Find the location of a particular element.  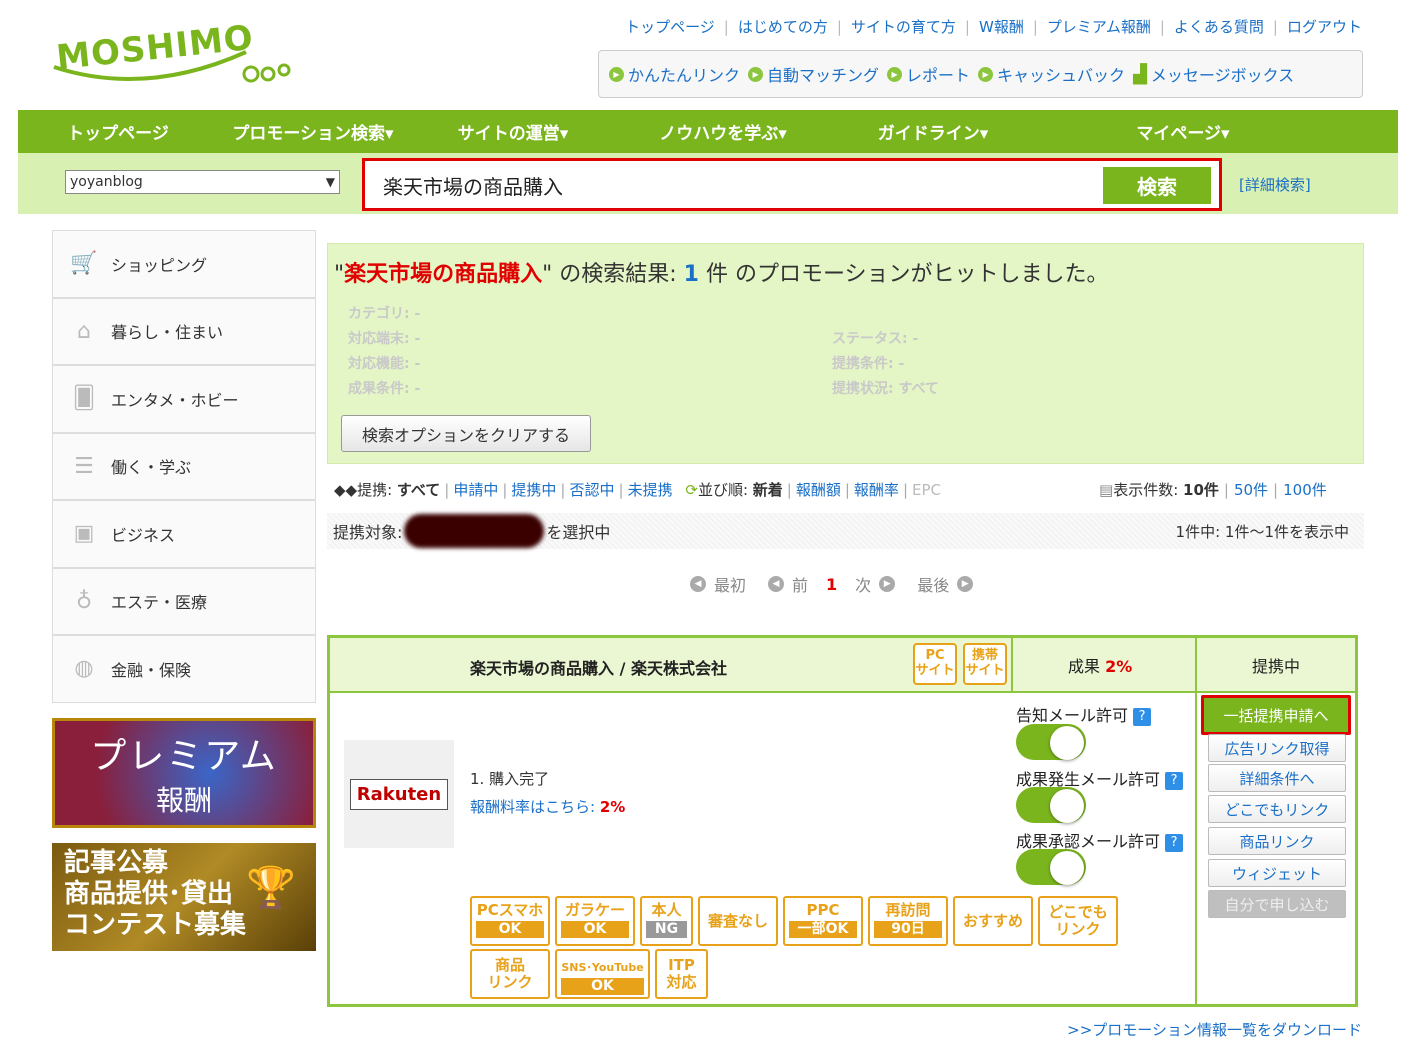

reward-cell: 成果 2% is located at coordinates (1100, 666).